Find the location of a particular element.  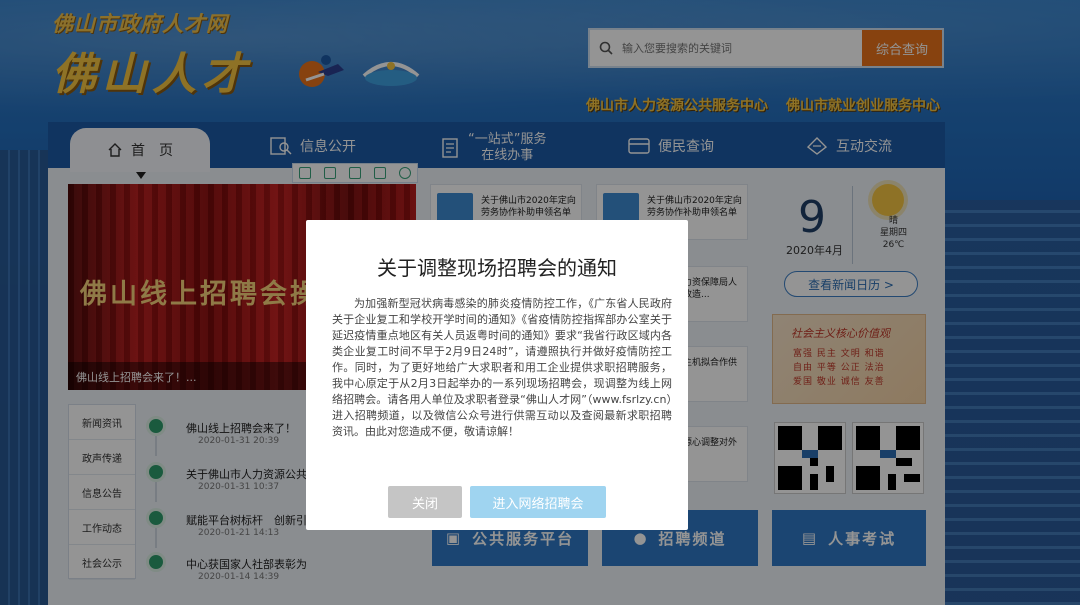

close-button: 关闭 is located at coordinates (425, 502).